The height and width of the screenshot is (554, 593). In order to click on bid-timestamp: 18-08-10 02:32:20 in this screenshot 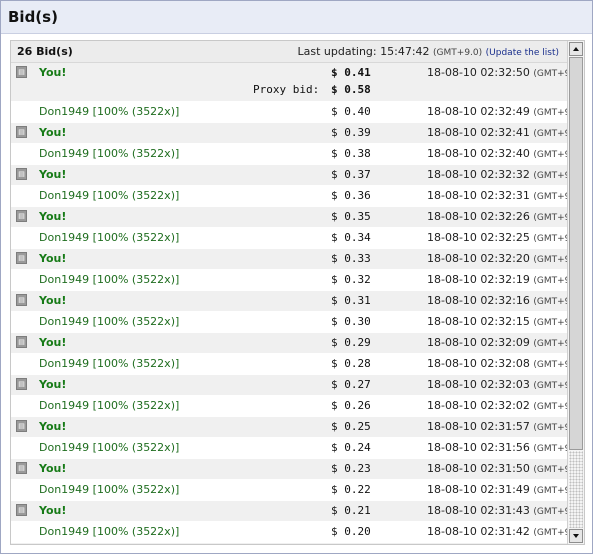, I will do `click(478, 258)`.